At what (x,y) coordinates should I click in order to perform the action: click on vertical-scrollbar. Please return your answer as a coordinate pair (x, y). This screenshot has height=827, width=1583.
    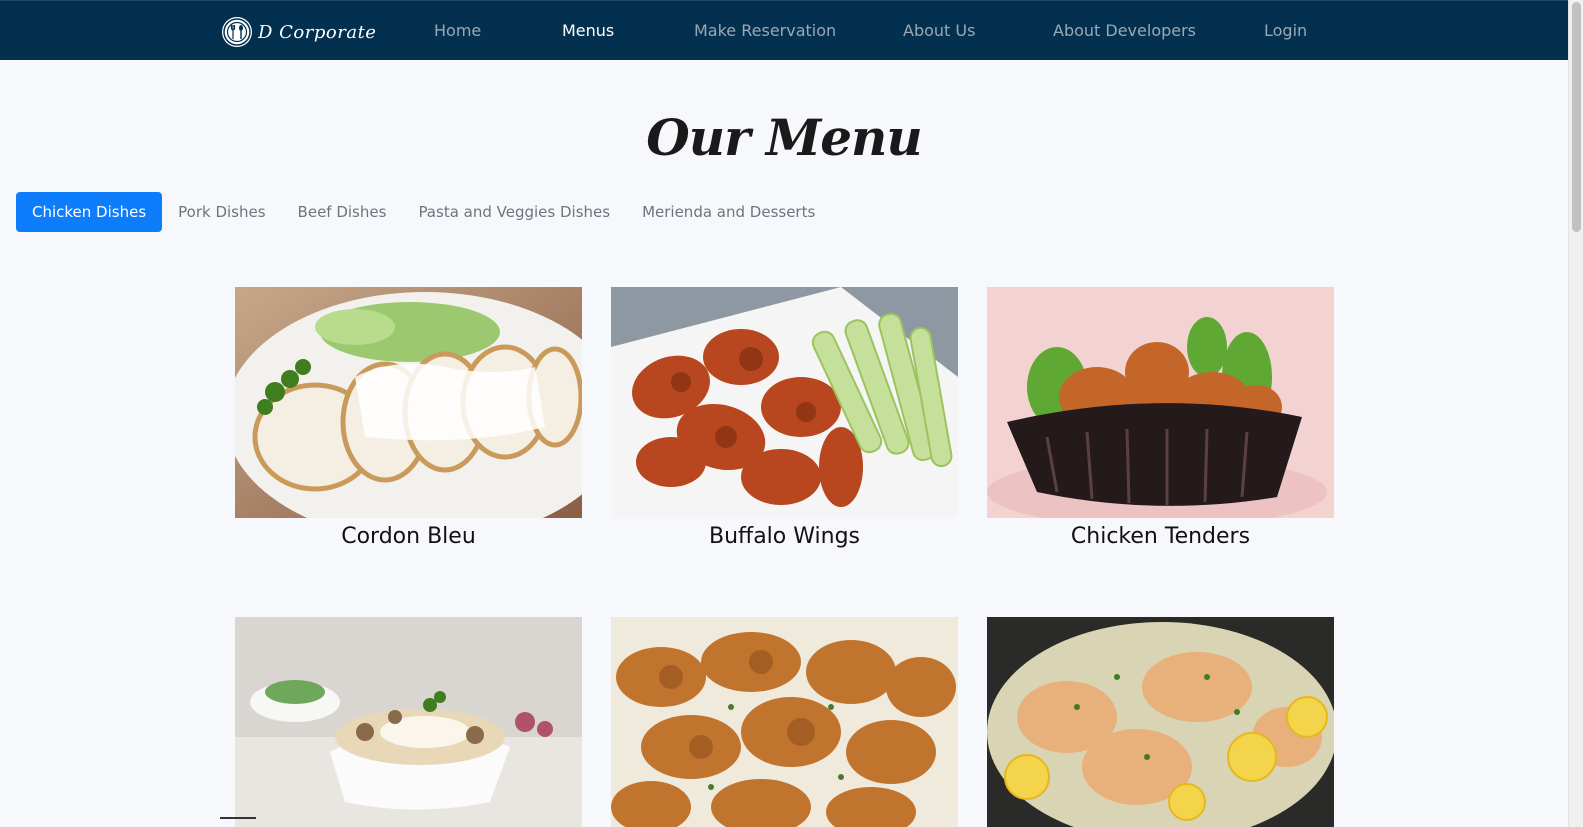
    Looking at the image, I should click on (1575, 413).